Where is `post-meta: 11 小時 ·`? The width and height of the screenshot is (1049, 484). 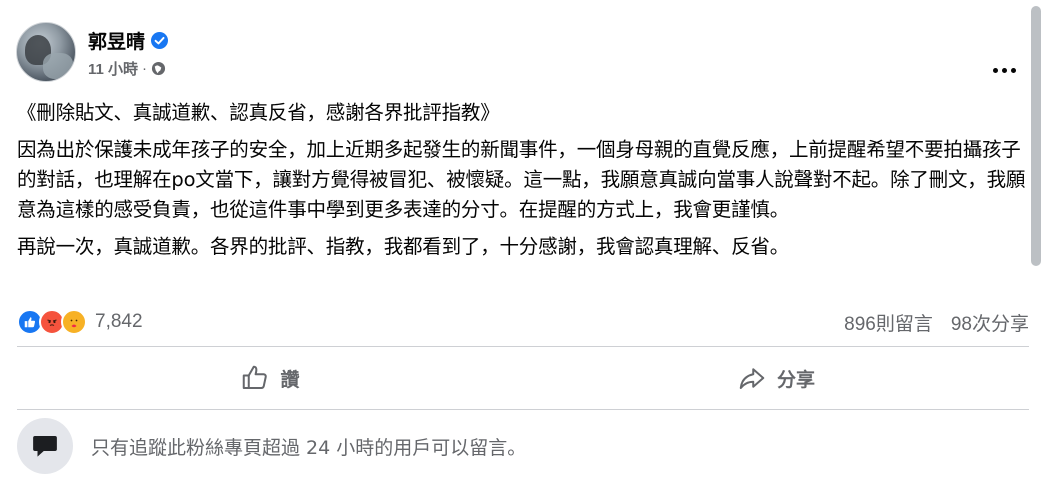
post-meta: 11 小時 · is located at coordinates (127, 68).